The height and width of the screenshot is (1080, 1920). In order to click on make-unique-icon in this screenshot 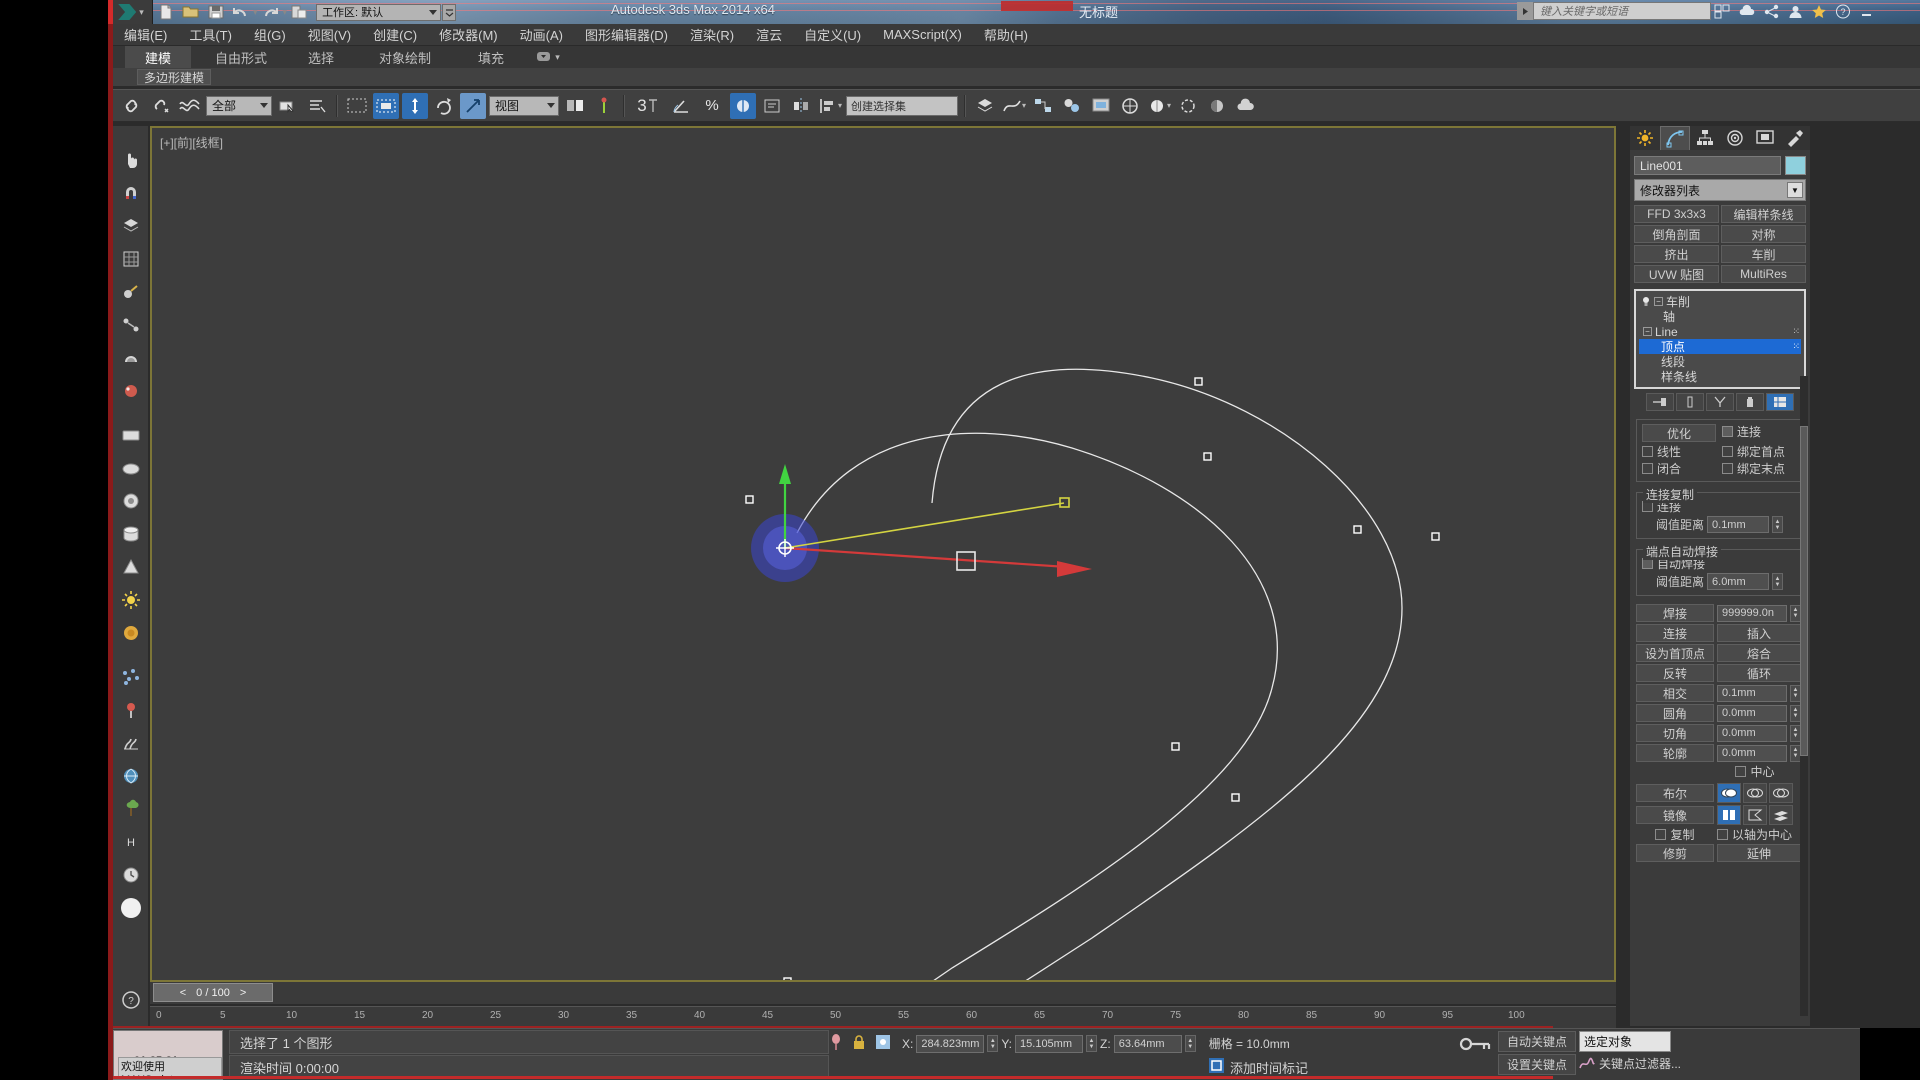, I will do `click(1720, 402)`.